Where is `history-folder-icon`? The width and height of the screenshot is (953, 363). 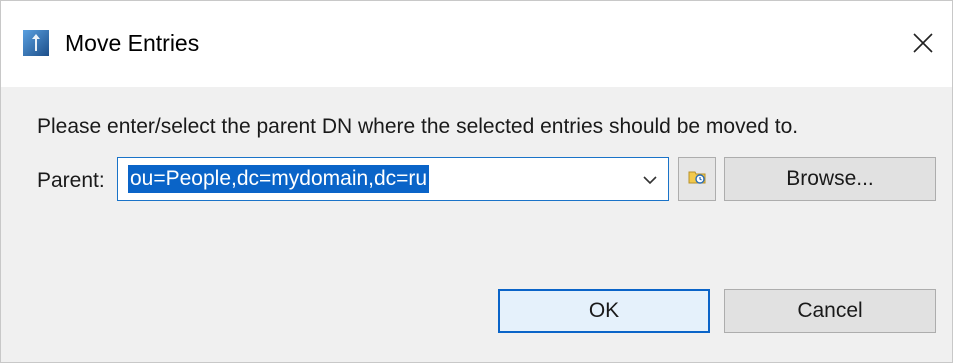
history-folder-icon is located at coordinates (697, 179).